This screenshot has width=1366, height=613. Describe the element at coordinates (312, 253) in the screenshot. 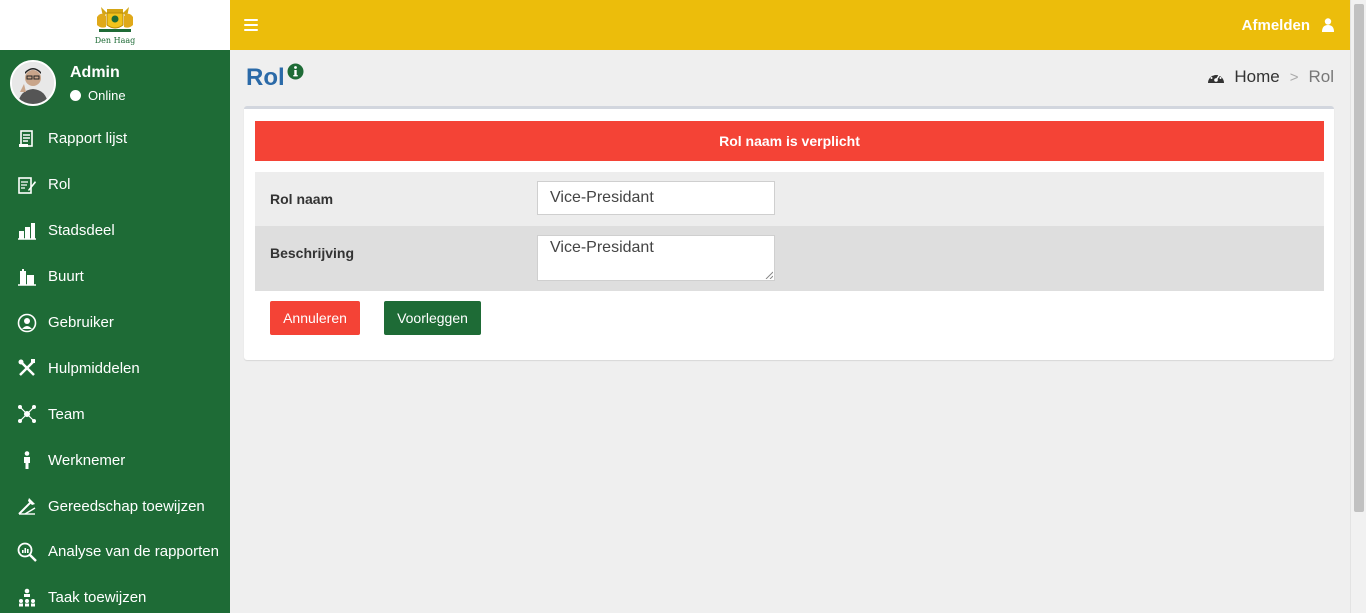

I see `description-label: Beschrijving` at that location.